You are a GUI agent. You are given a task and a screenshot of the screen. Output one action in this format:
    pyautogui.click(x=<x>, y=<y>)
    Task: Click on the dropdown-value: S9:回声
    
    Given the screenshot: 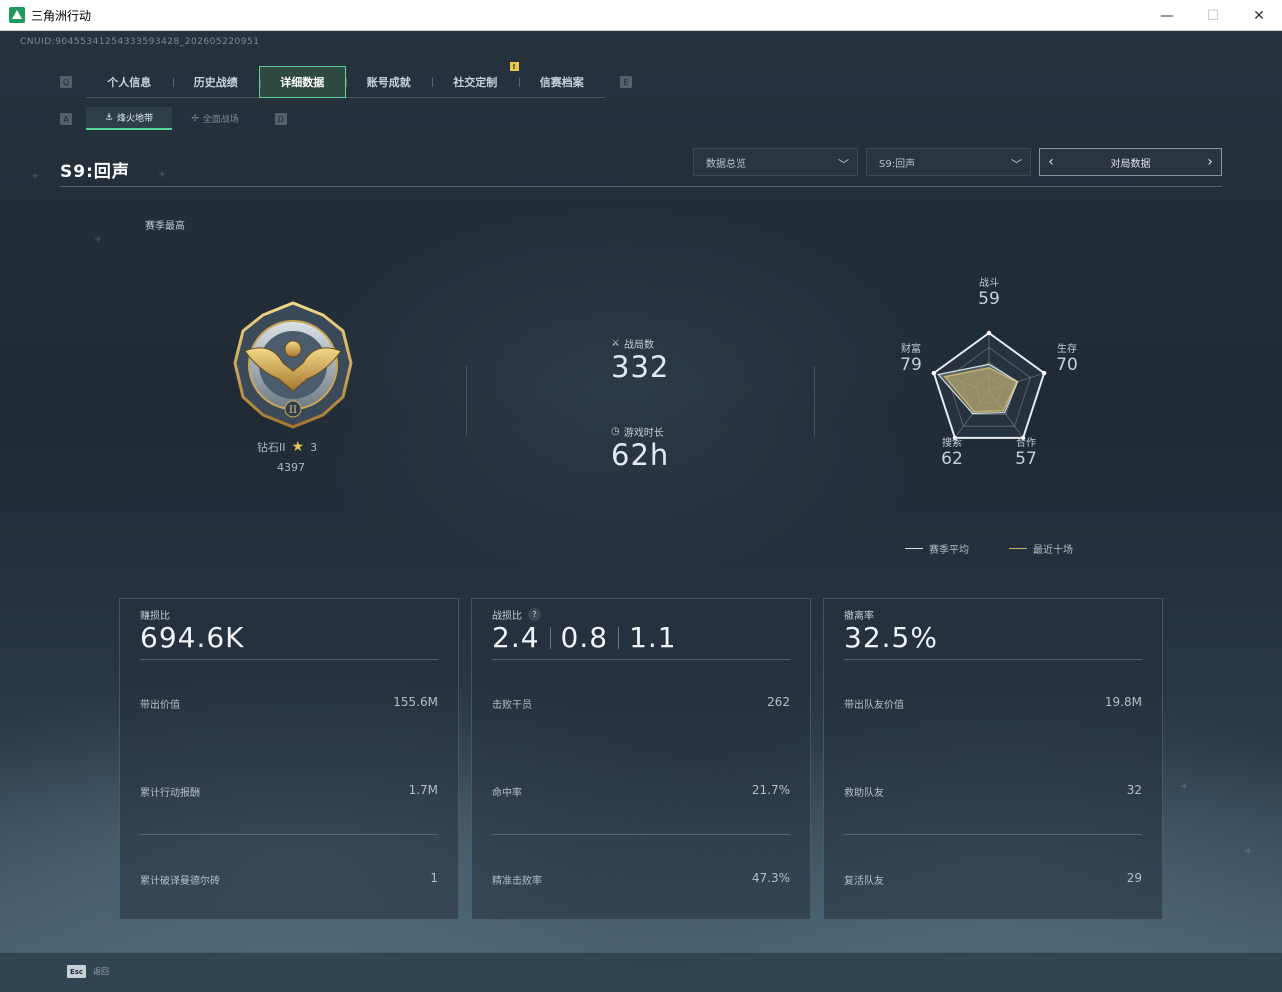 What is the action you would take?
    pyautogui.click(x=897, y=164)
    